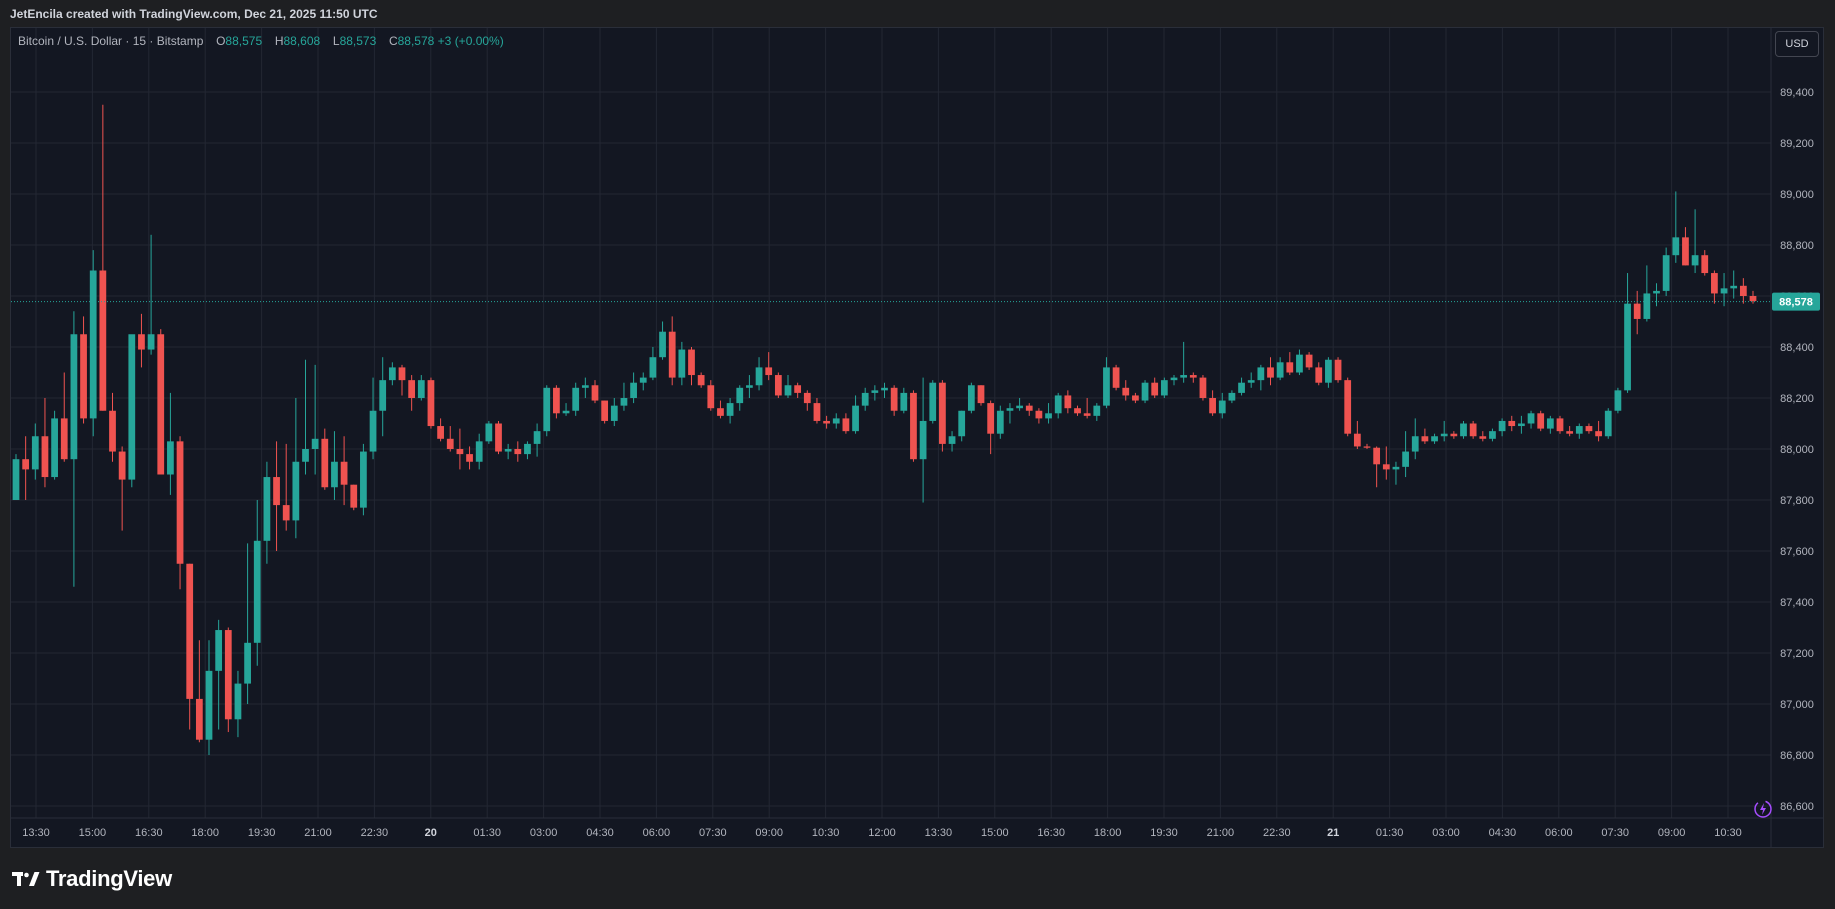 The width and height of the screenshot is (1835, 909). What do you see at coordinates (600, 833) in the screenshot?
I see `time-tick-label: 04:30` at bounding box center [600, 833].